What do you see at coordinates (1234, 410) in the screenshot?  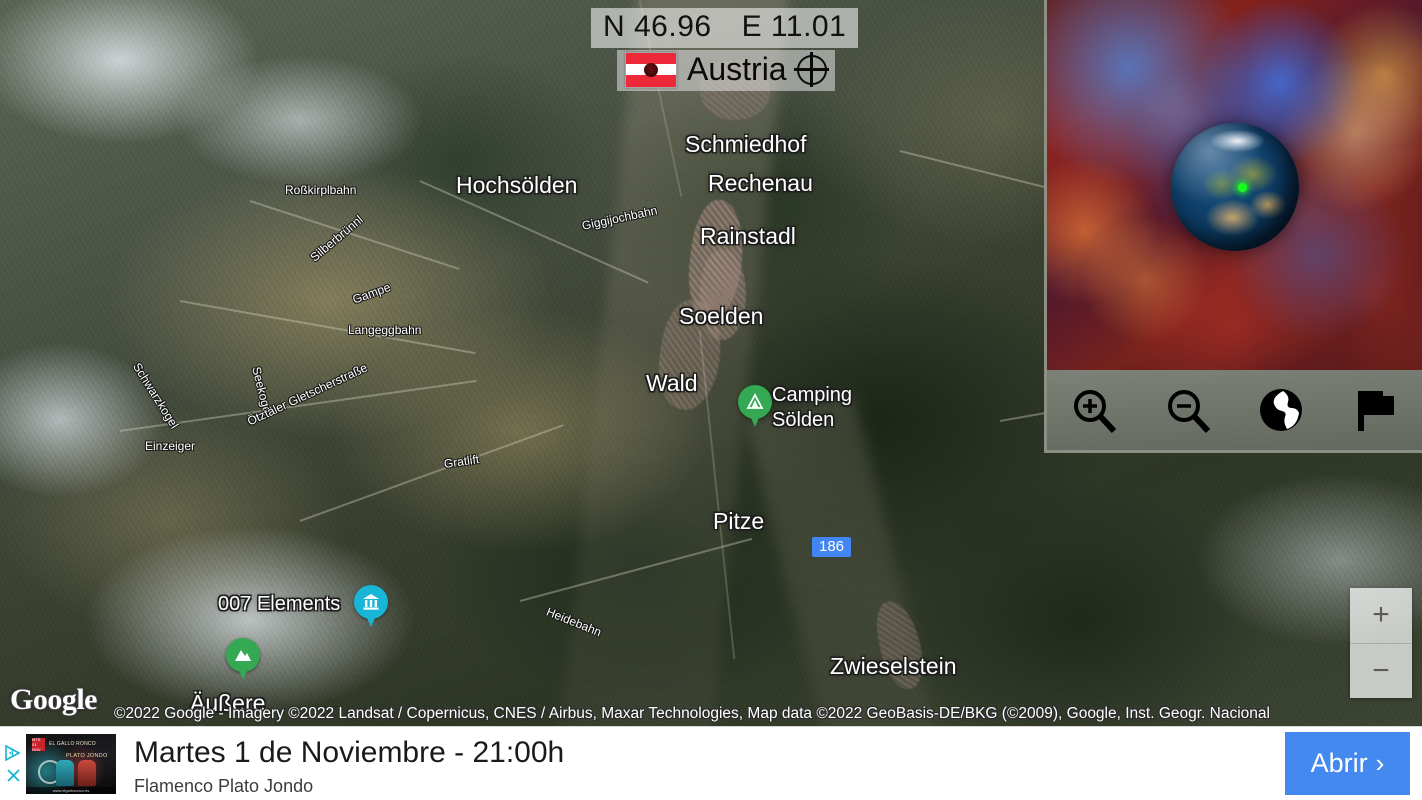 I see `globe-toolbar` at bounding box center [1234, 410].